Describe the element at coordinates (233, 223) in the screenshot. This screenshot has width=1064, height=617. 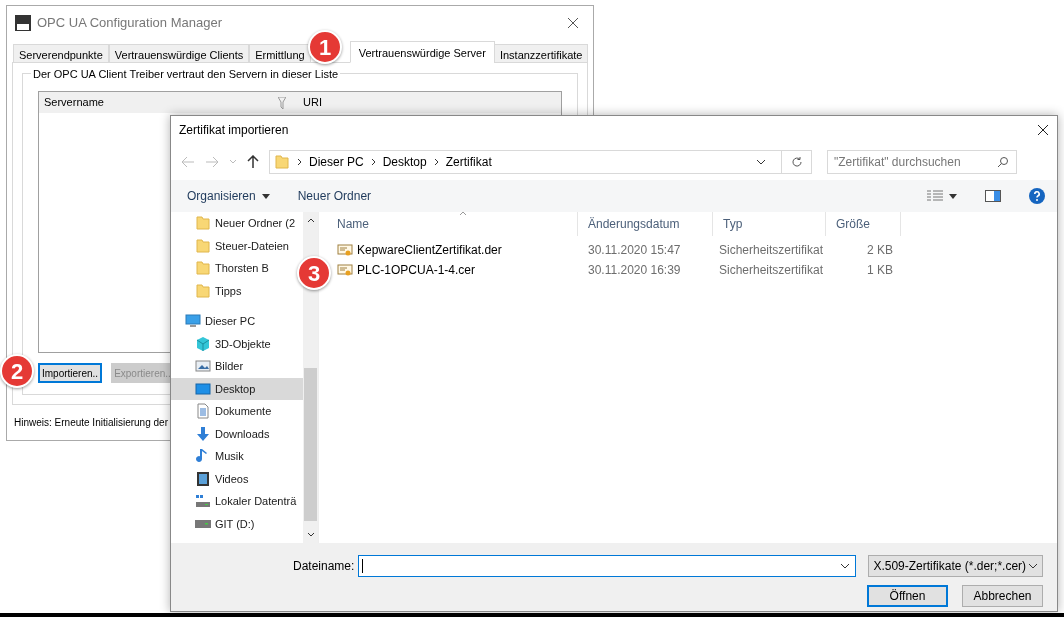
I see `nav-item: Neuer Ordner (2` at that location.